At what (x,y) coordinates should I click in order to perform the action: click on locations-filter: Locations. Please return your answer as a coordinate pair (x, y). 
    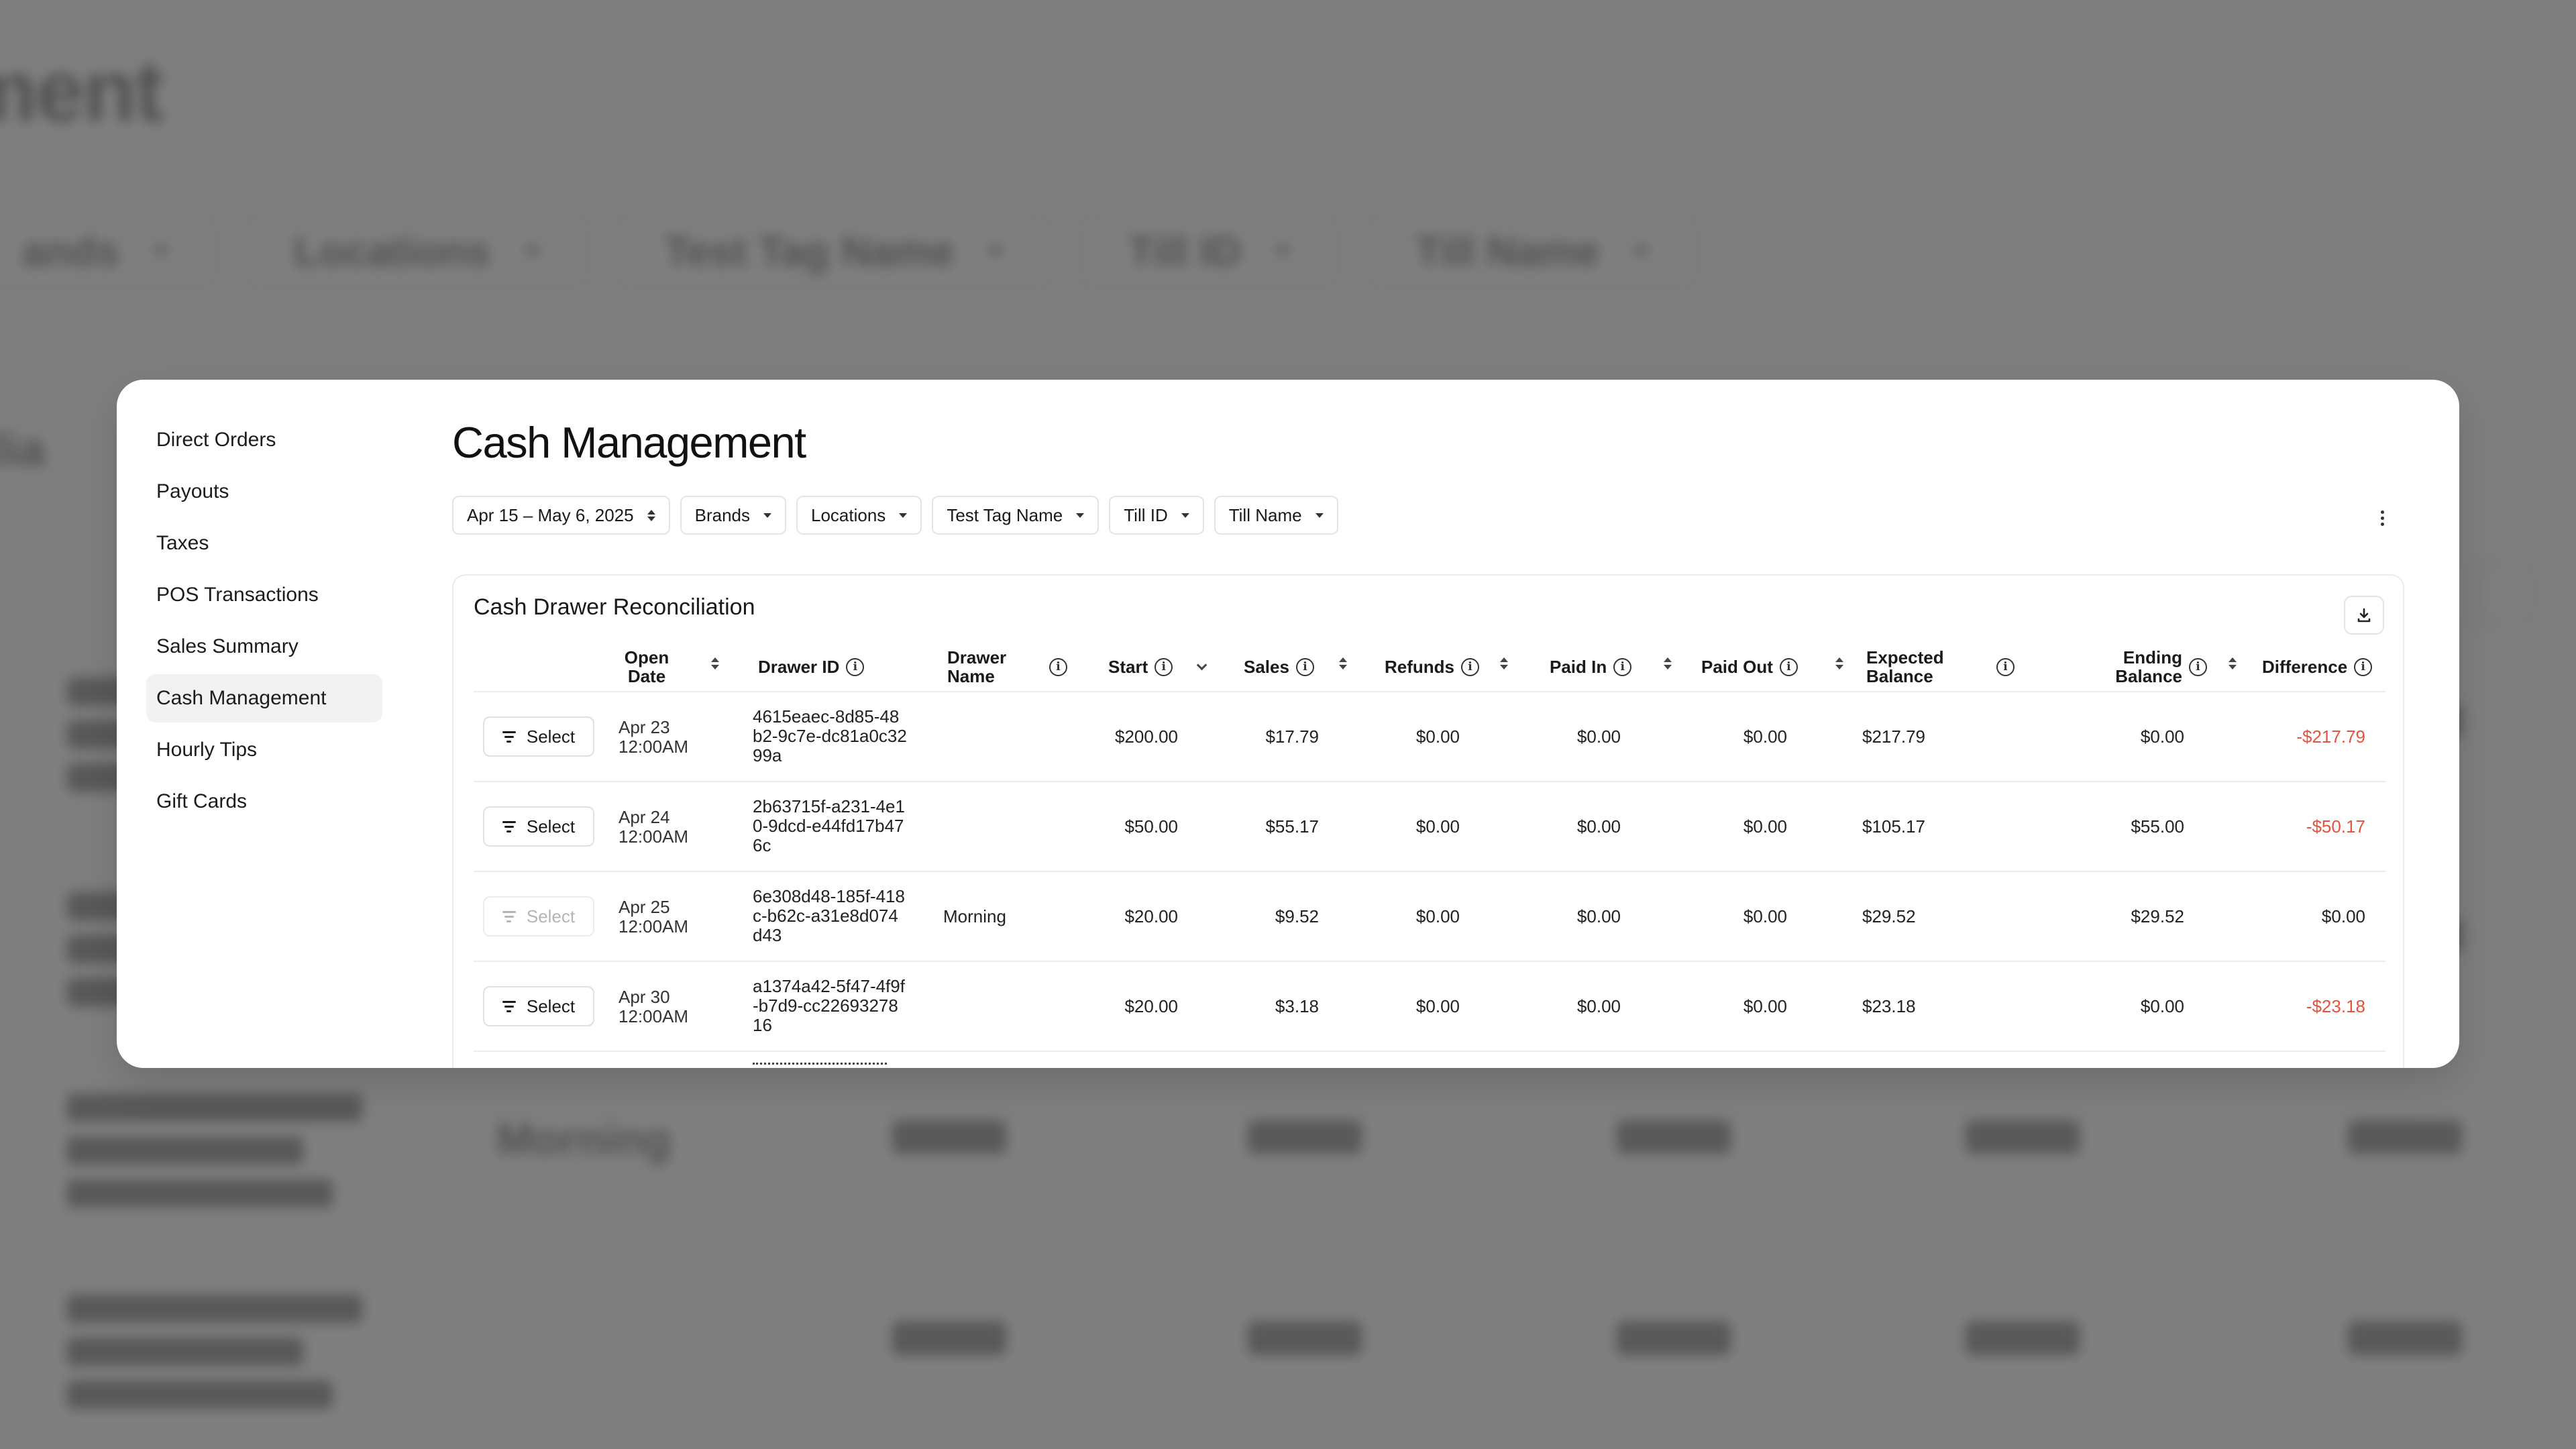
    Looking at the image, I should click on (859, 515).